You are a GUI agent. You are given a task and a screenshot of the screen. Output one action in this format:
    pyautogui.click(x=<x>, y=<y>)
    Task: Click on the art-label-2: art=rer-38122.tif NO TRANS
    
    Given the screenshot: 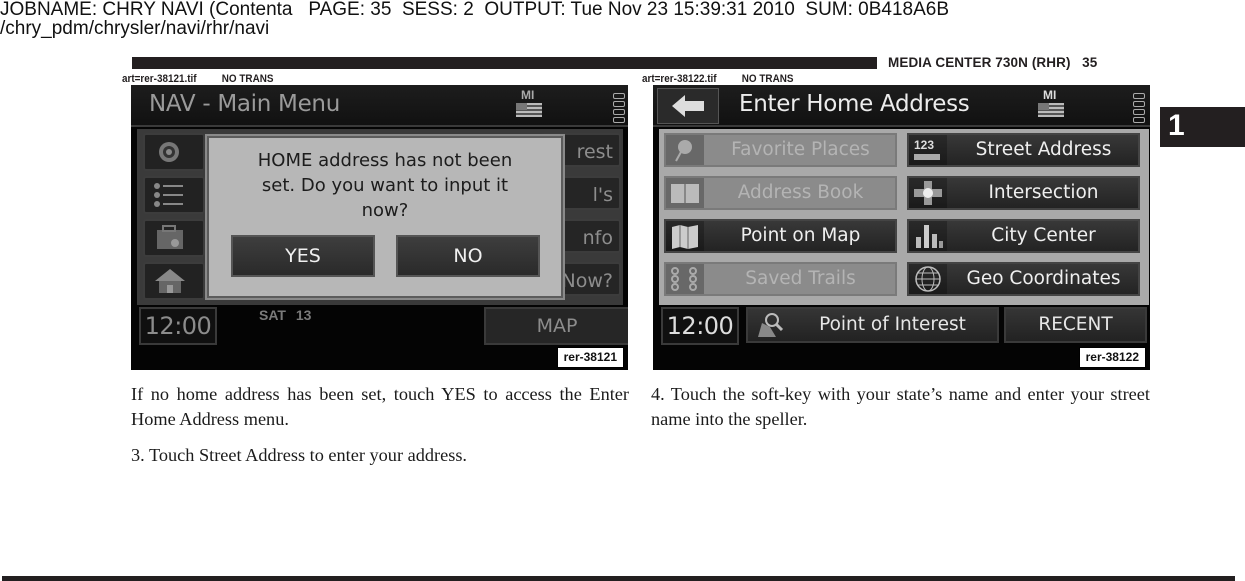 What is the action you would take?
    pyautogui.click(x=717, y=79)
    